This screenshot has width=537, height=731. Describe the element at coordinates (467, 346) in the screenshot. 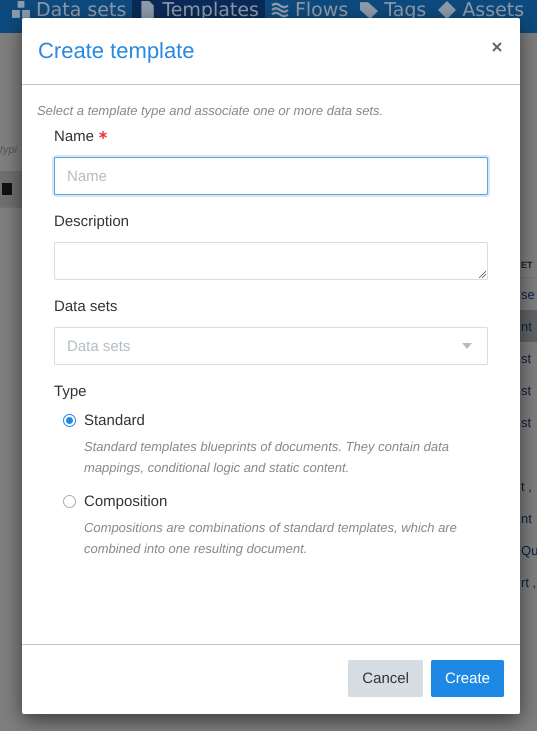

I see `caret-icon` at that location.